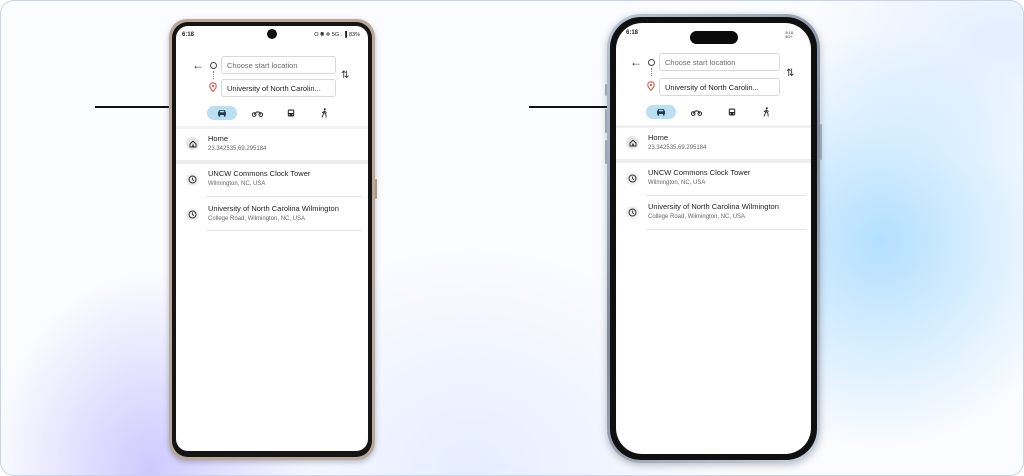  What do you see at coordinates (821, 142) in the screenshot?
I see `side-button` at bounding box center [821, 142].